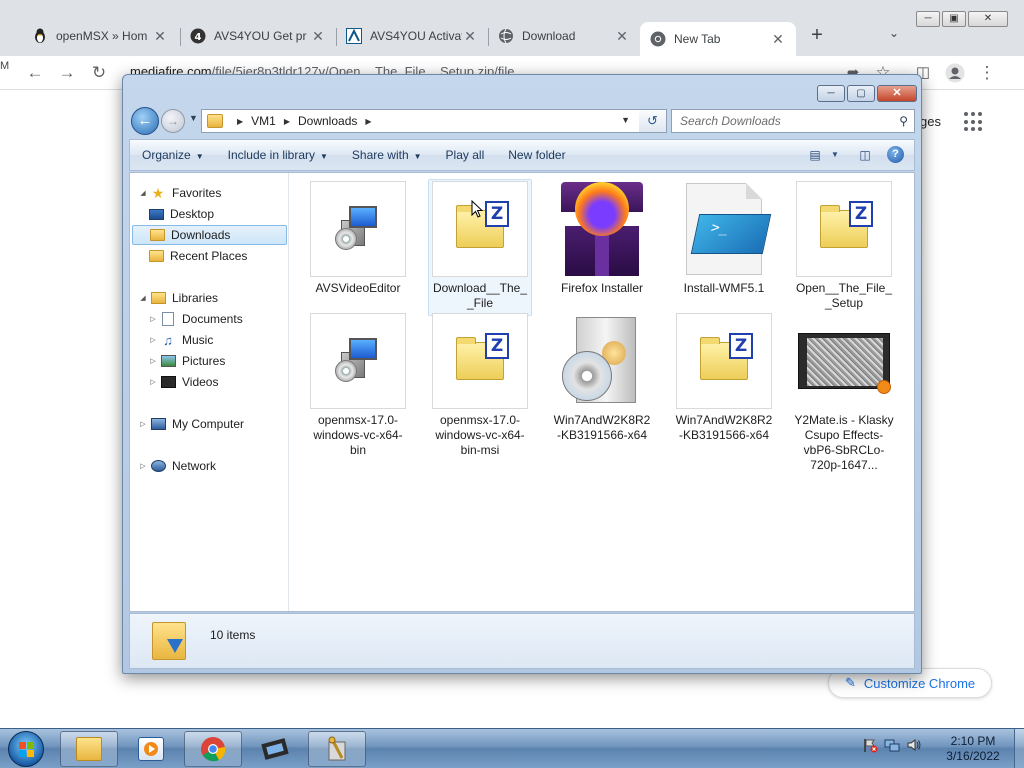 The image size is (1024, 768). I want to click on nav-downloads: Downloads, so click(209, 235).